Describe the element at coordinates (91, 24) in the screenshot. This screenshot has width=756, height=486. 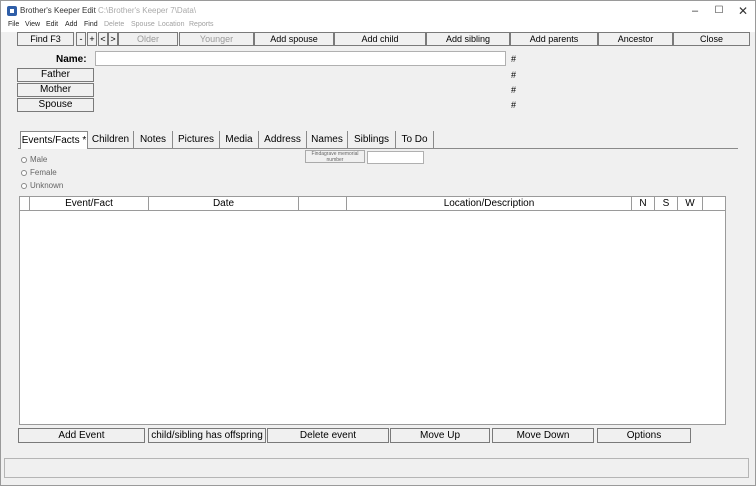
I see `menu-find: Find` at that location.